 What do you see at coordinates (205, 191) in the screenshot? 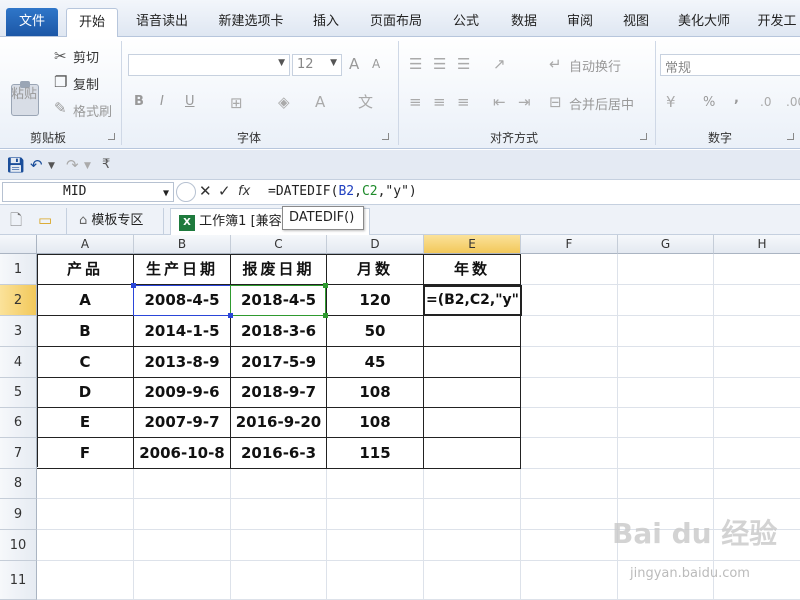
I see `cancel-icon: ✕` at bounding box center [205, 191].